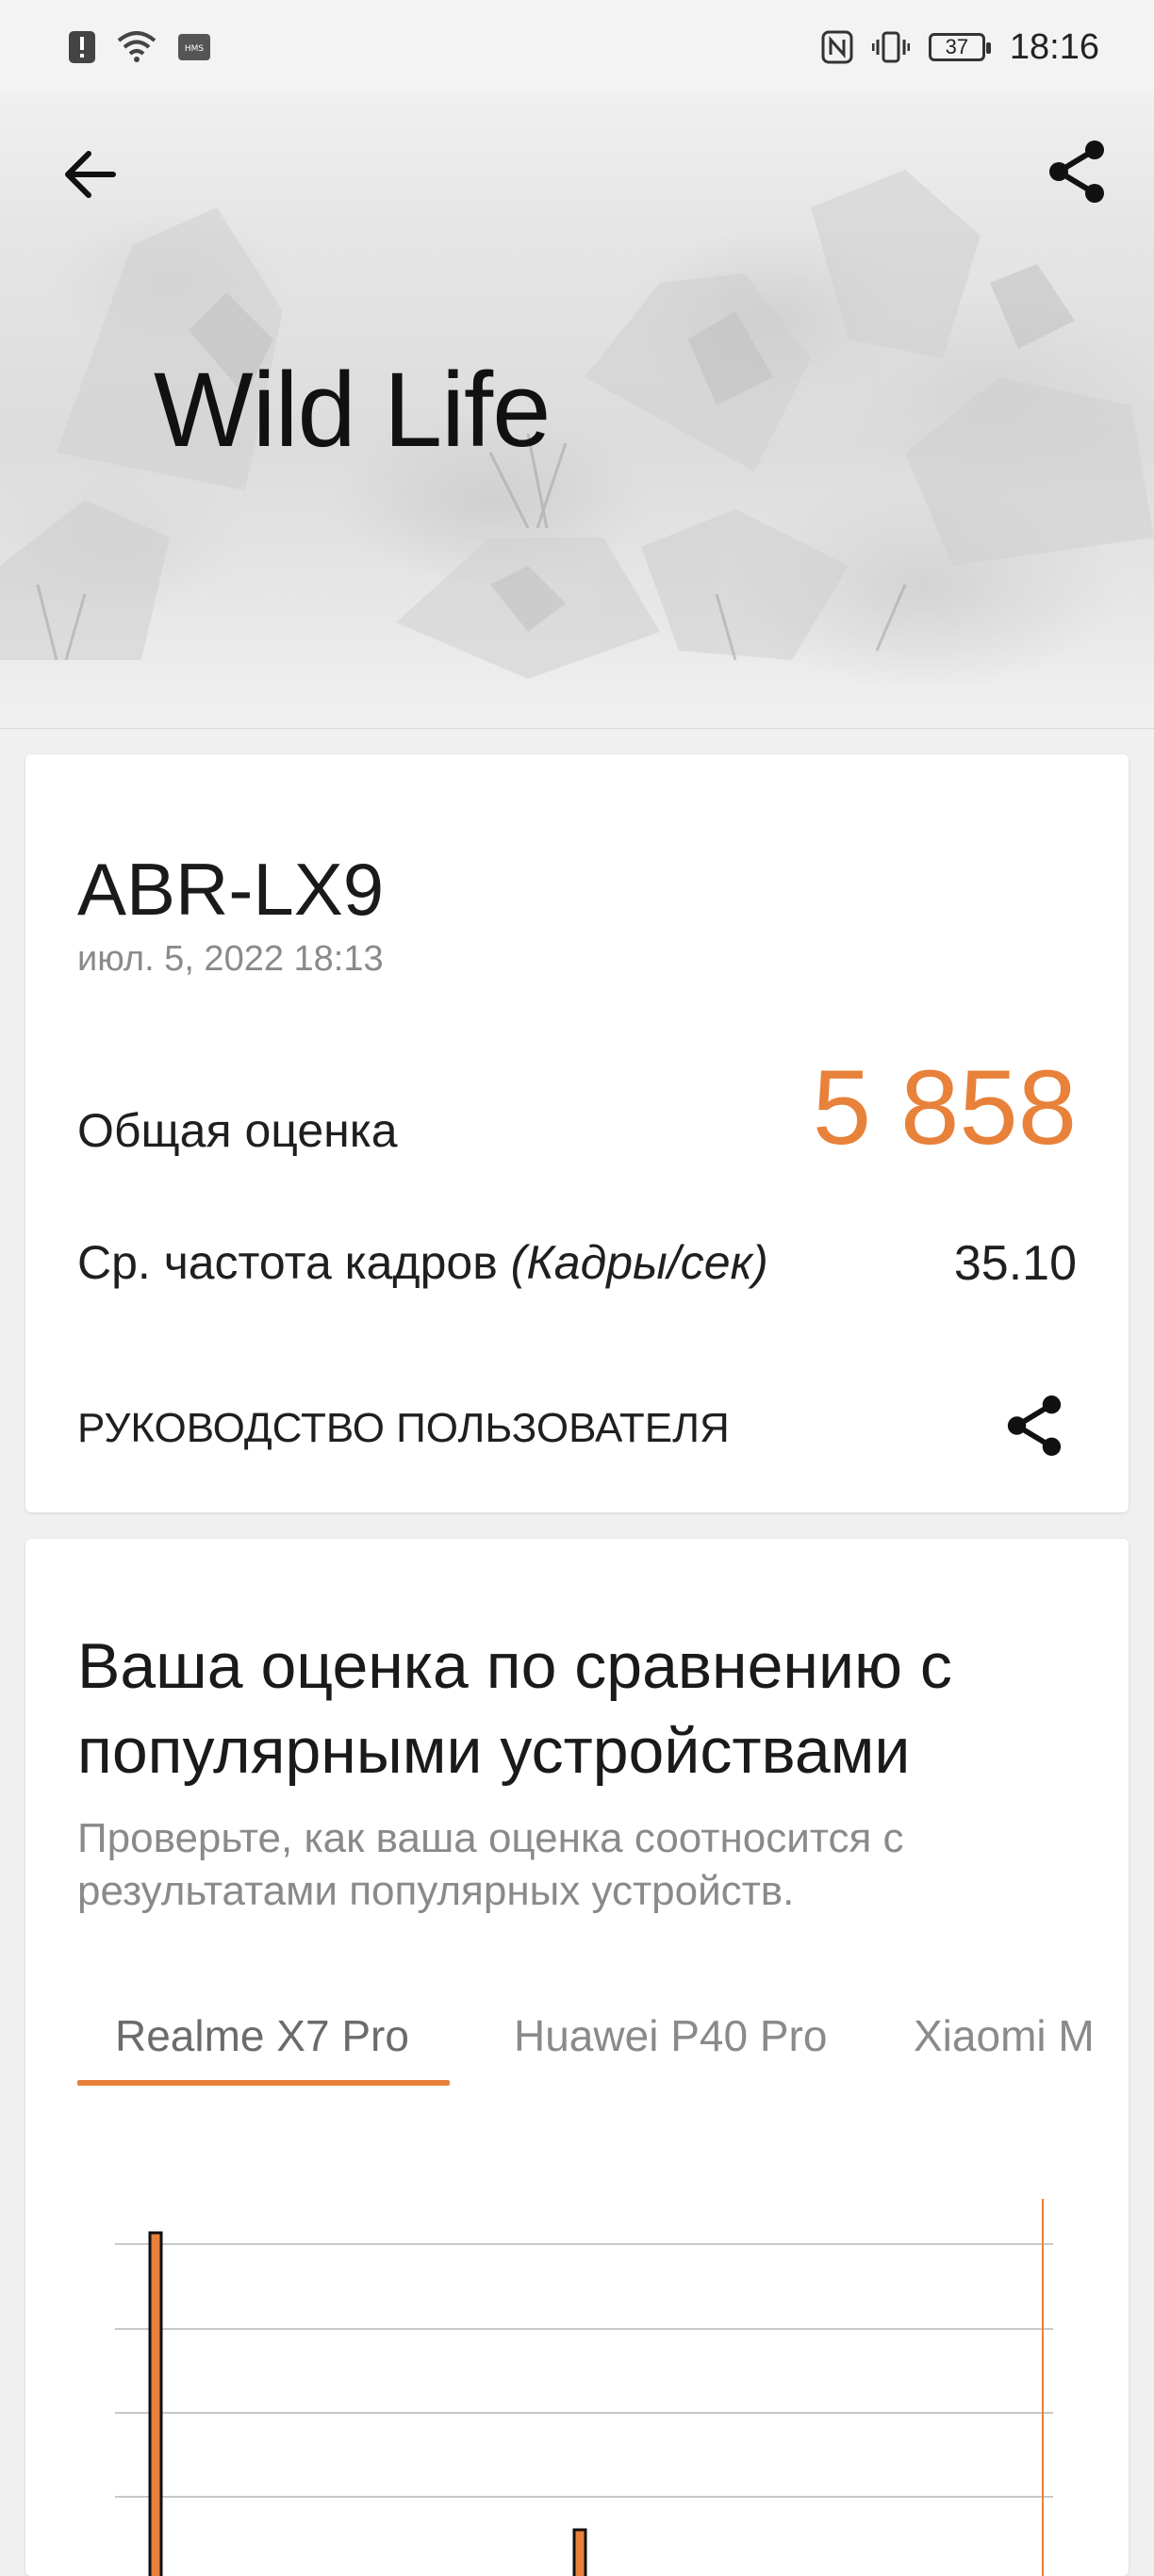 This screenshot has width=1154, height=2576. I want to click on fps-unit: (Кадры/сек), so click(639, 1262).